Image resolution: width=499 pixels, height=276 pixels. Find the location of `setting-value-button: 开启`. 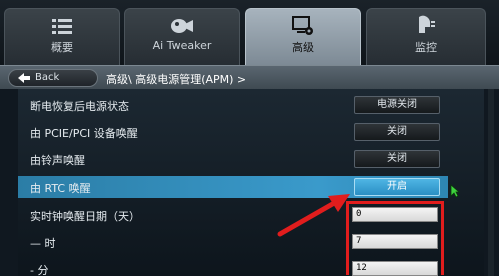

setting-value-button: 开启 is located at coordinates (397, 187).